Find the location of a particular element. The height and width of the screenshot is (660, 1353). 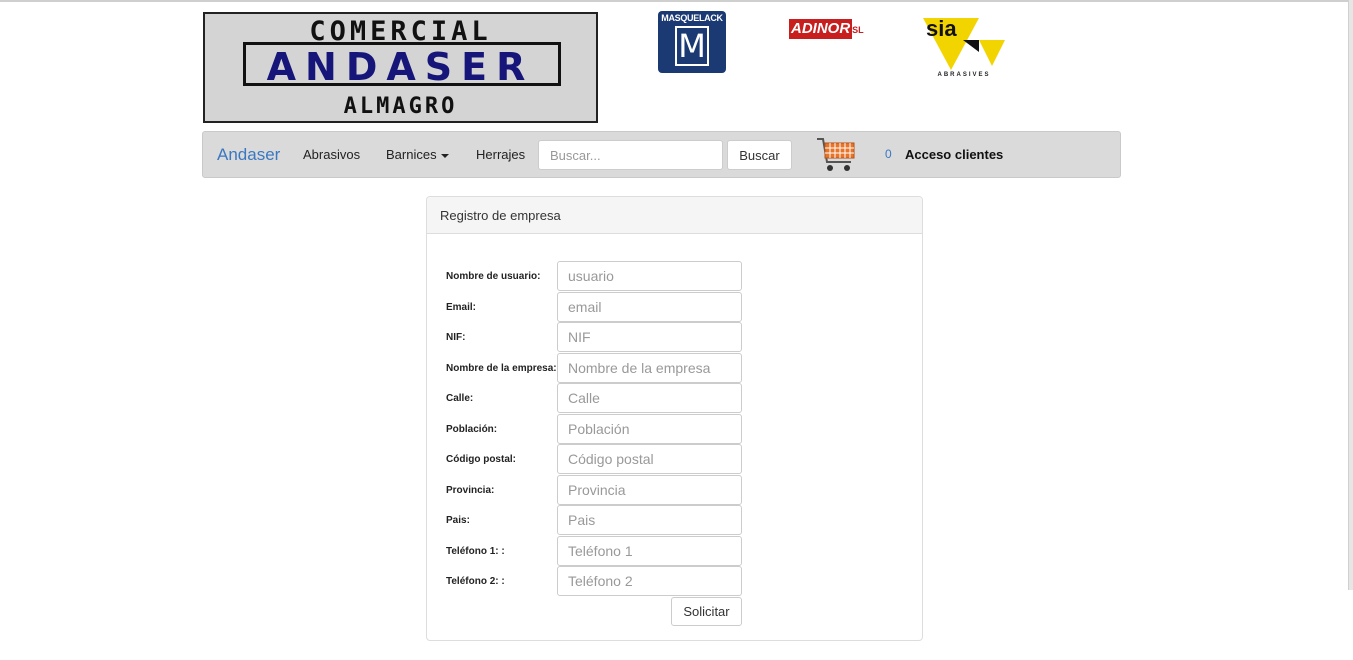

company-name-field is located at coordinates (649, 368).